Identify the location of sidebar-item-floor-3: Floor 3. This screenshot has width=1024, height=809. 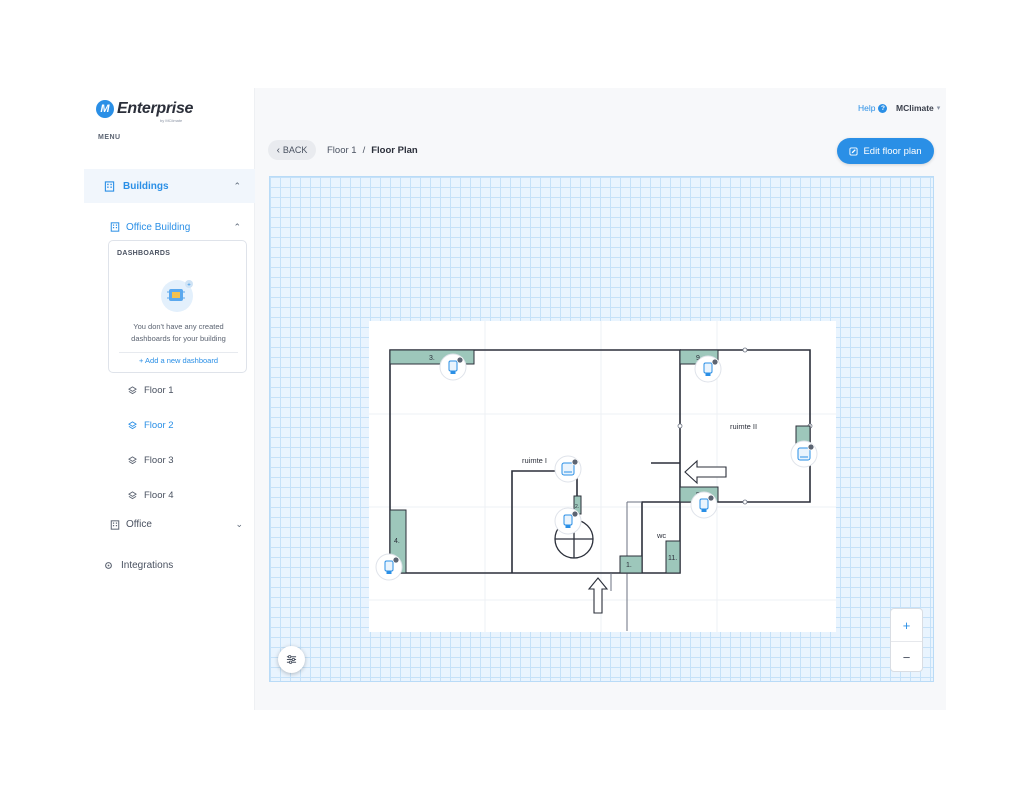
(151, 460).